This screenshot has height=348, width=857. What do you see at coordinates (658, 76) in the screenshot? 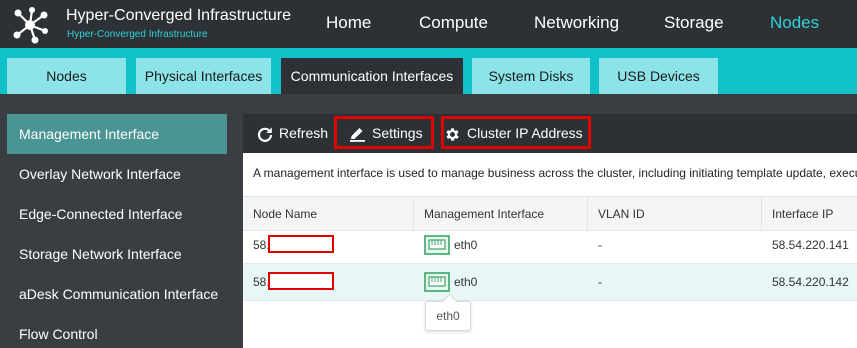
I see `tab-usb-devices: USB Devices` at bounding box center [658, 76].